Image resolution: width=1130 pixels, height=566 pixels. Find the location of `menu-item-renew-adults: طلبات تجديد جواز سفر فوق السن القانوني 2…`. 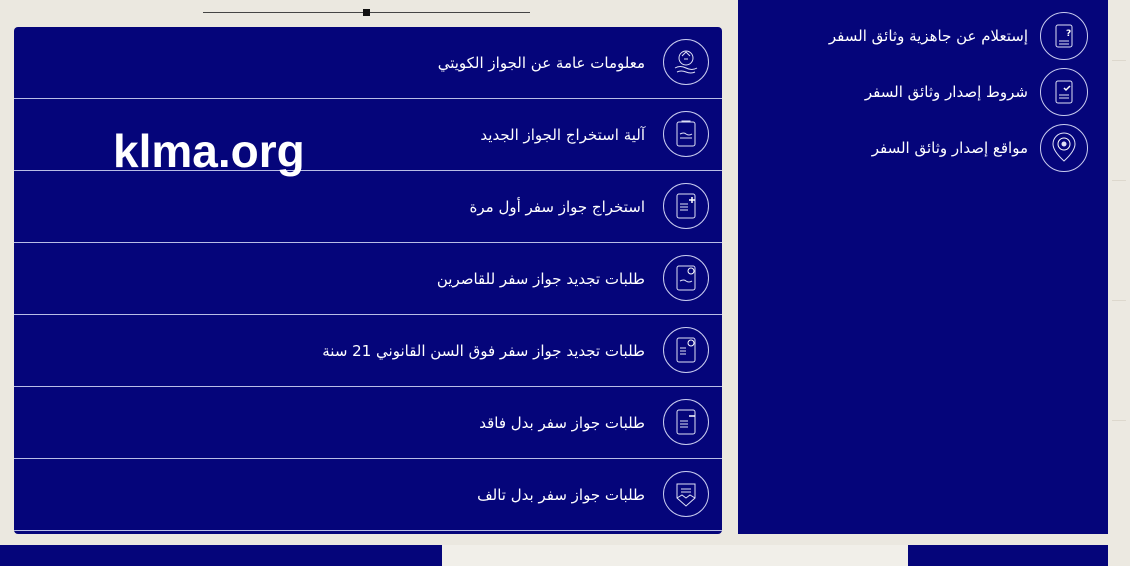

menu-item-renew-adults: طلبات تجديد جواز سفر فوق السن القانوني 2… is located at coordinates (368, 351).